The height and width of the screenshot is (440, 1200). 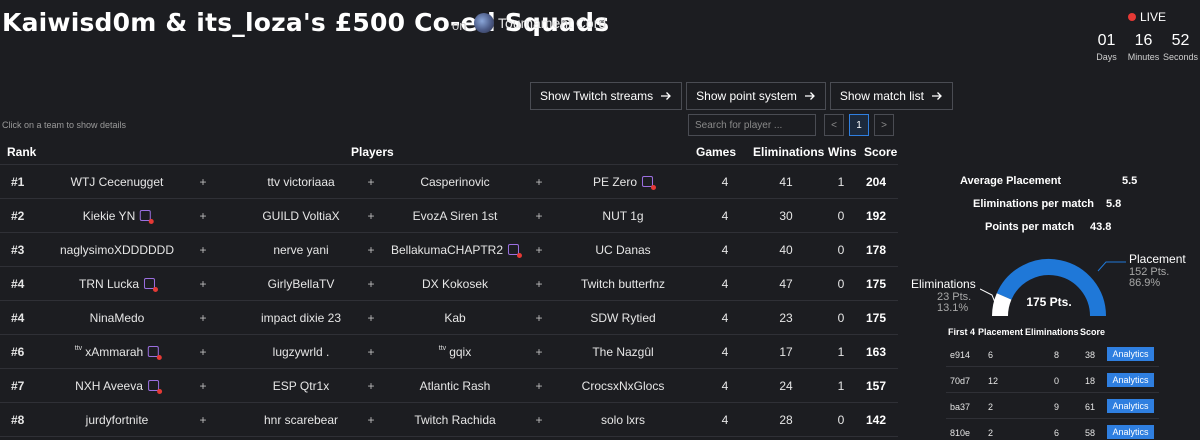 I want to click on points-per-match-label: Points per match, so click(x=1030, y=227).